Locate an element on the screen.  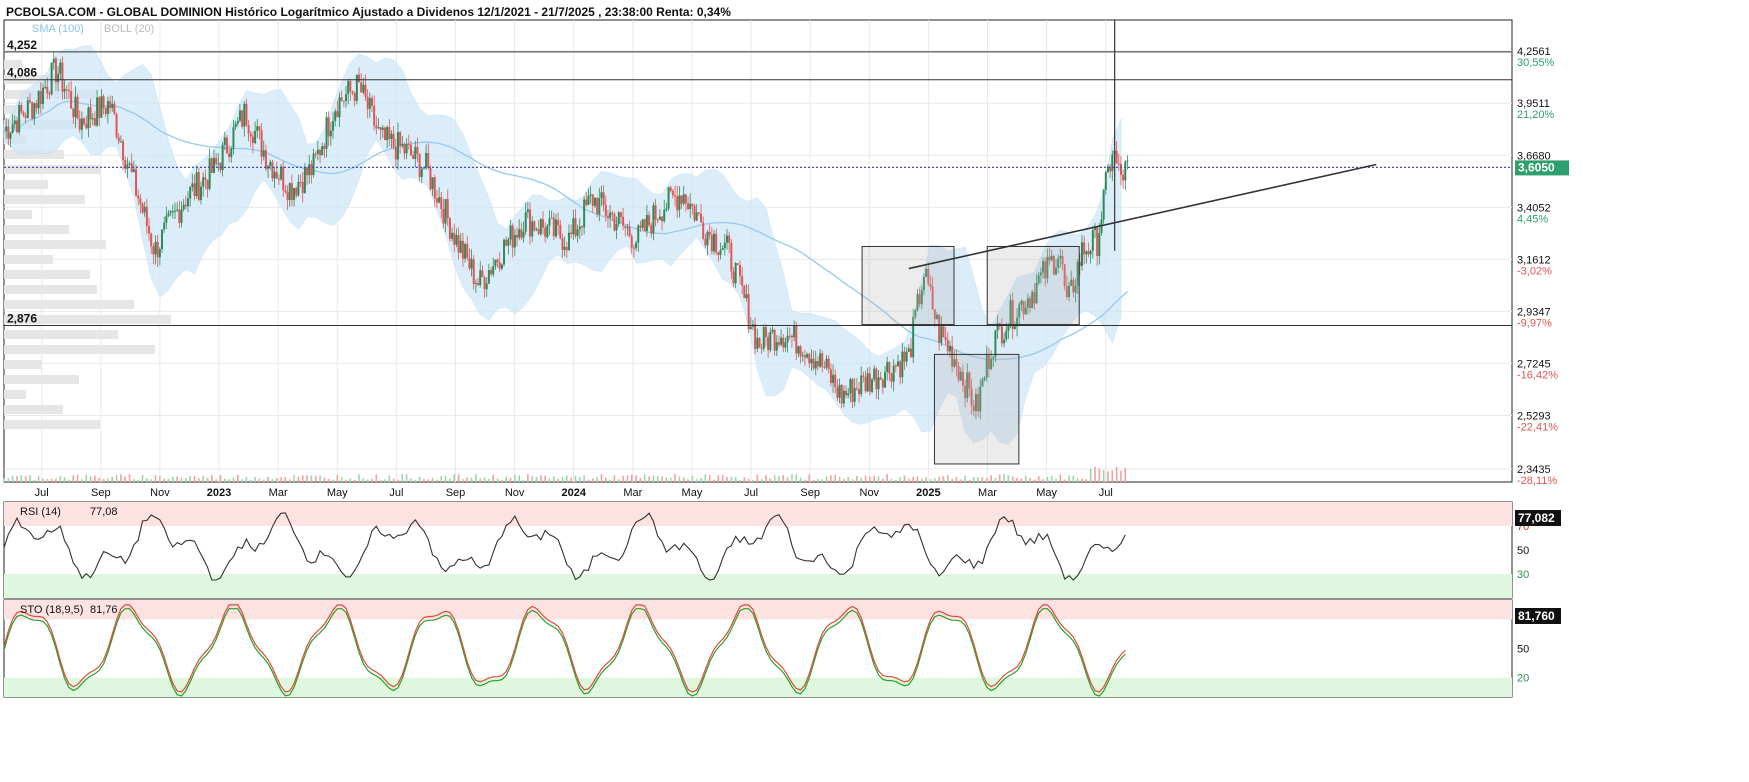
y-tick-pct: -28,11% is located at coordinates (1537, 481).